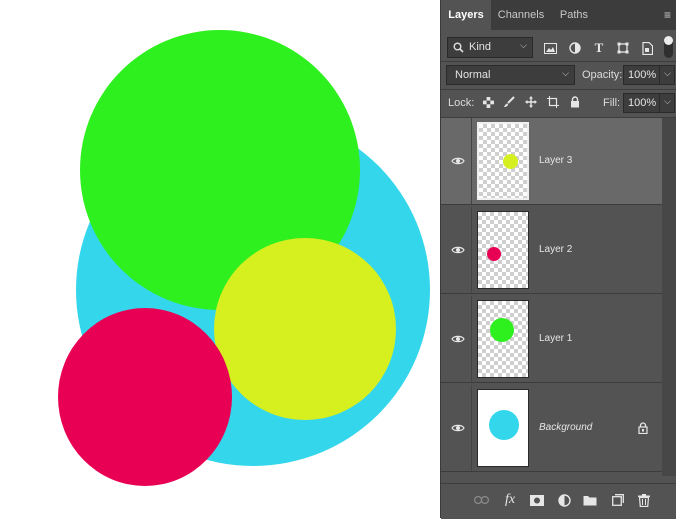 The image size is (676, 519). Describe the element at coordinates (574, 15) in the screenshot. I see `tab-paths: Paths` at that location.